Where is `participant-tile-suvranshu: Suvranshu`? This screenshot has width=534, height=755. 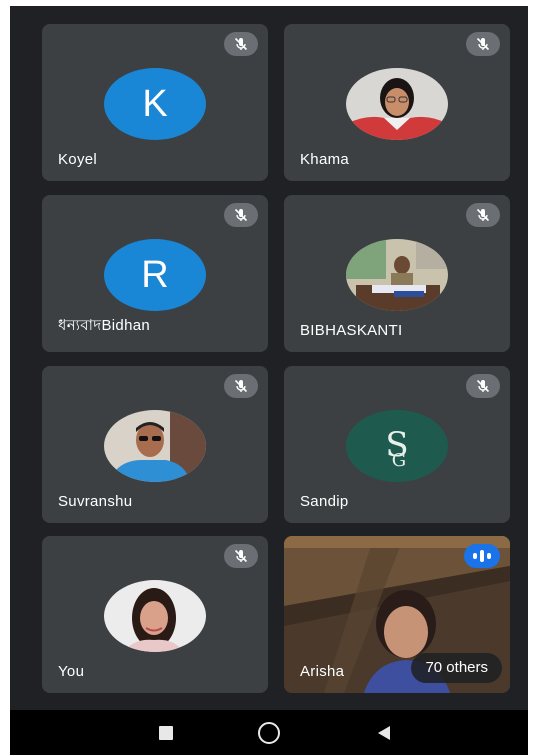 participant-tile-suvranshu: Suvranshu is located at coordinates (155, 444).